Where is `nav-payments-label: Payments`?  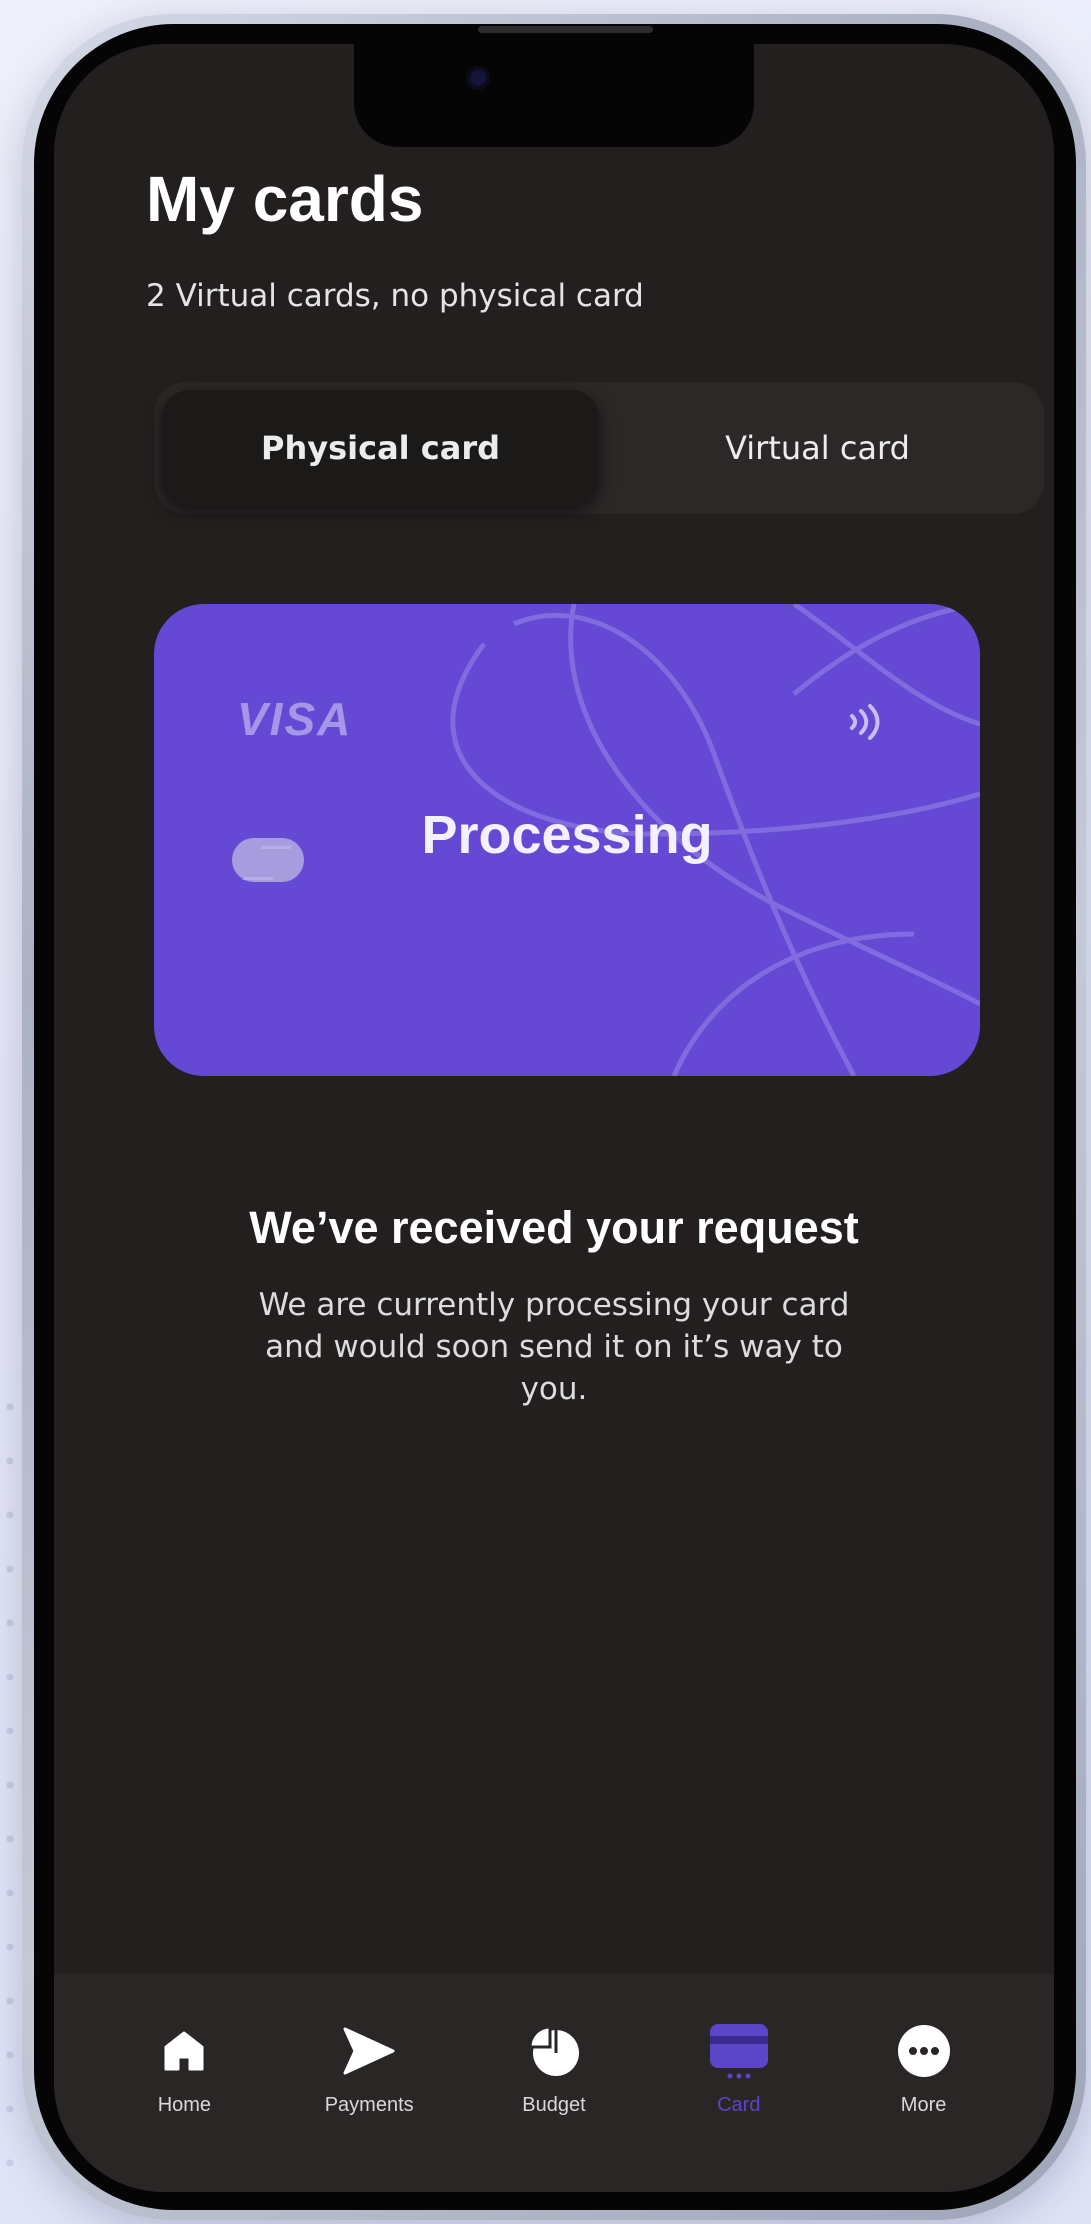
nav-payments-label: Payments is located at coordinates (369, 2105).